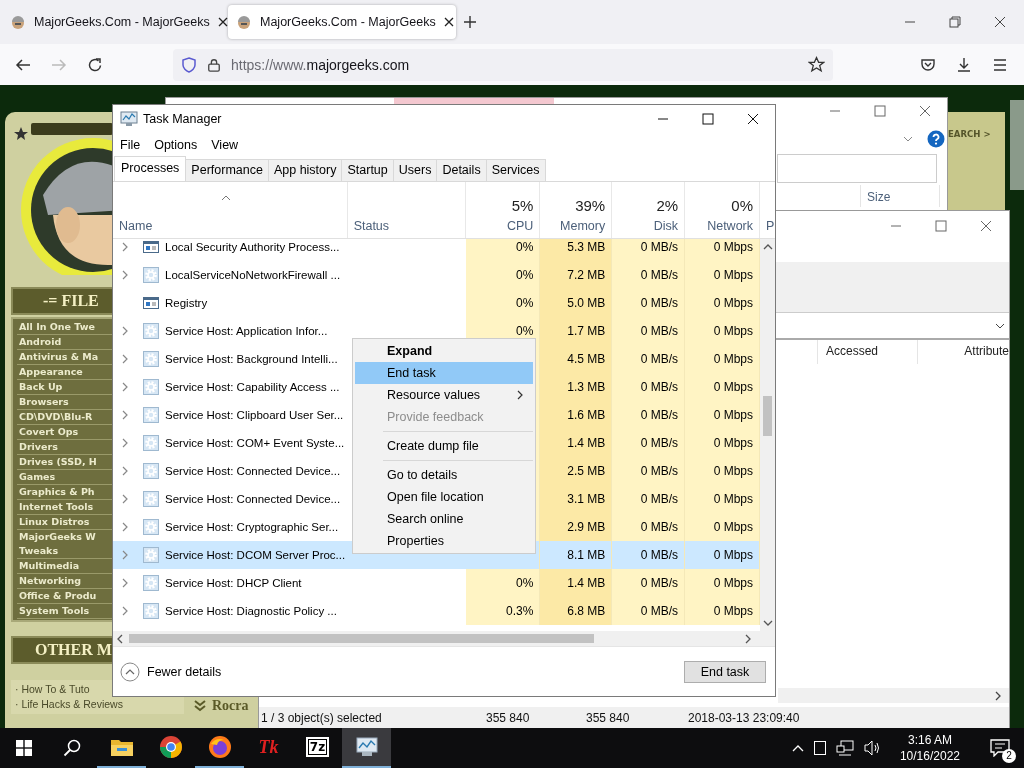 The image size is (1024, 768). What do you see at coordinates (583, 226) in the screenshot?
I see `column-header: Memory` at bounding box center [583, 226].